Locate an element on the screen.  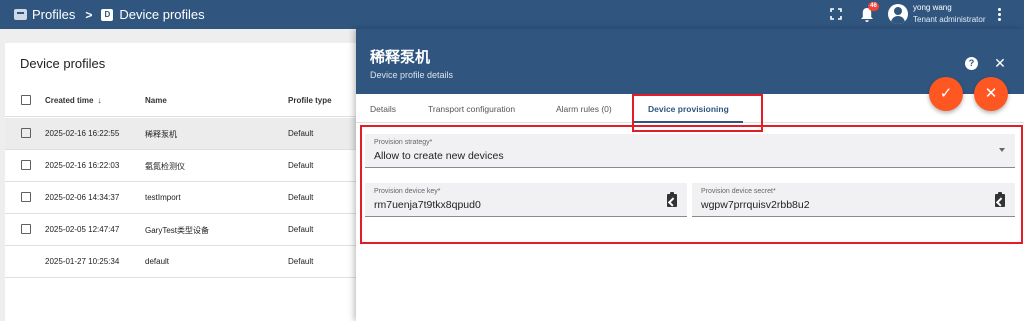
breadcrumb-profiles: Profiles is located at coordinates (53, 14).